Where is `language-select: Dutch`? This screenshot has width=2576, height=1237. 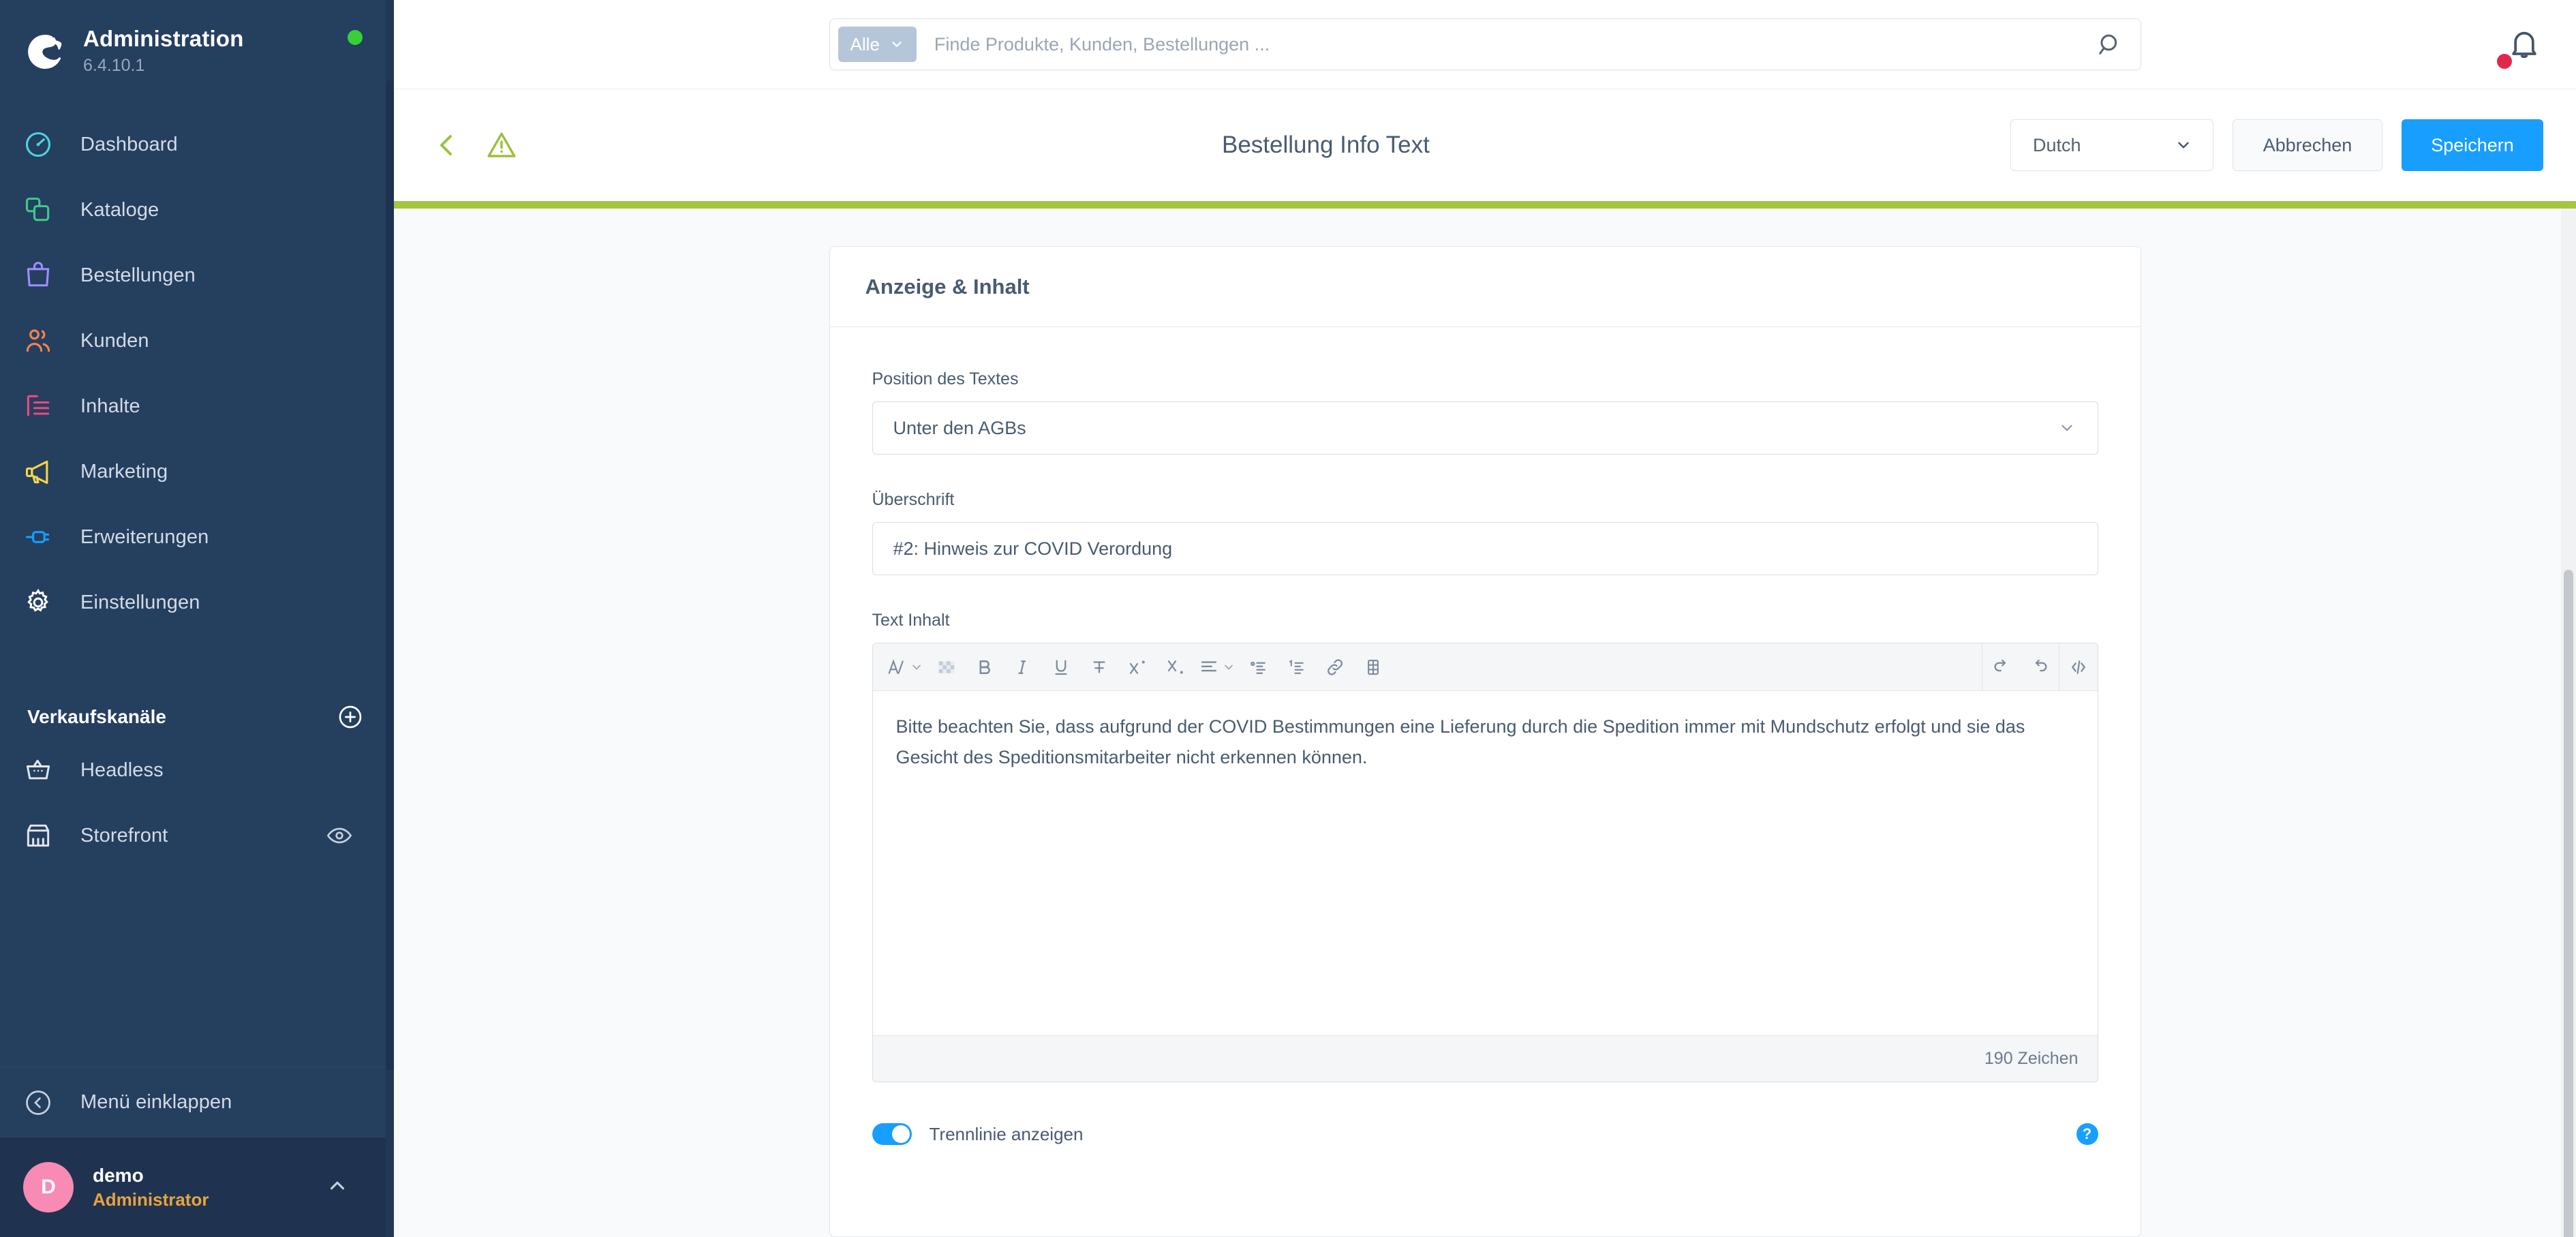
language-select: Dutch is located at coordinates (2111, 145).